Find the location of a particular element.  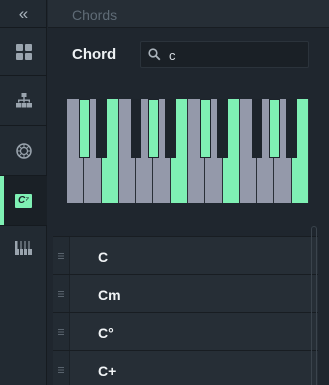

double-chevron-left-icon: « is located at coordinates (23, 13).